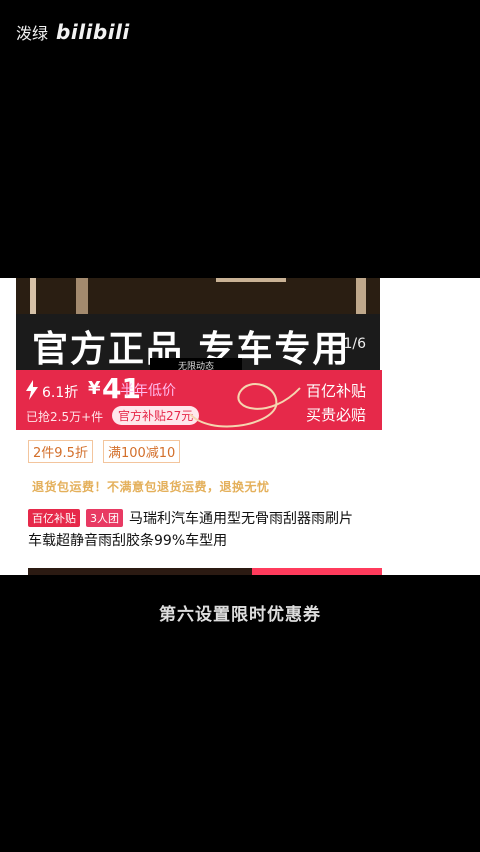 This screenshot has width=480, height=852. What do you see at coordinates (60, 451) in the screenshot?
I see `promo-chip: 2件9.5折` at bounding box center [60, 451].